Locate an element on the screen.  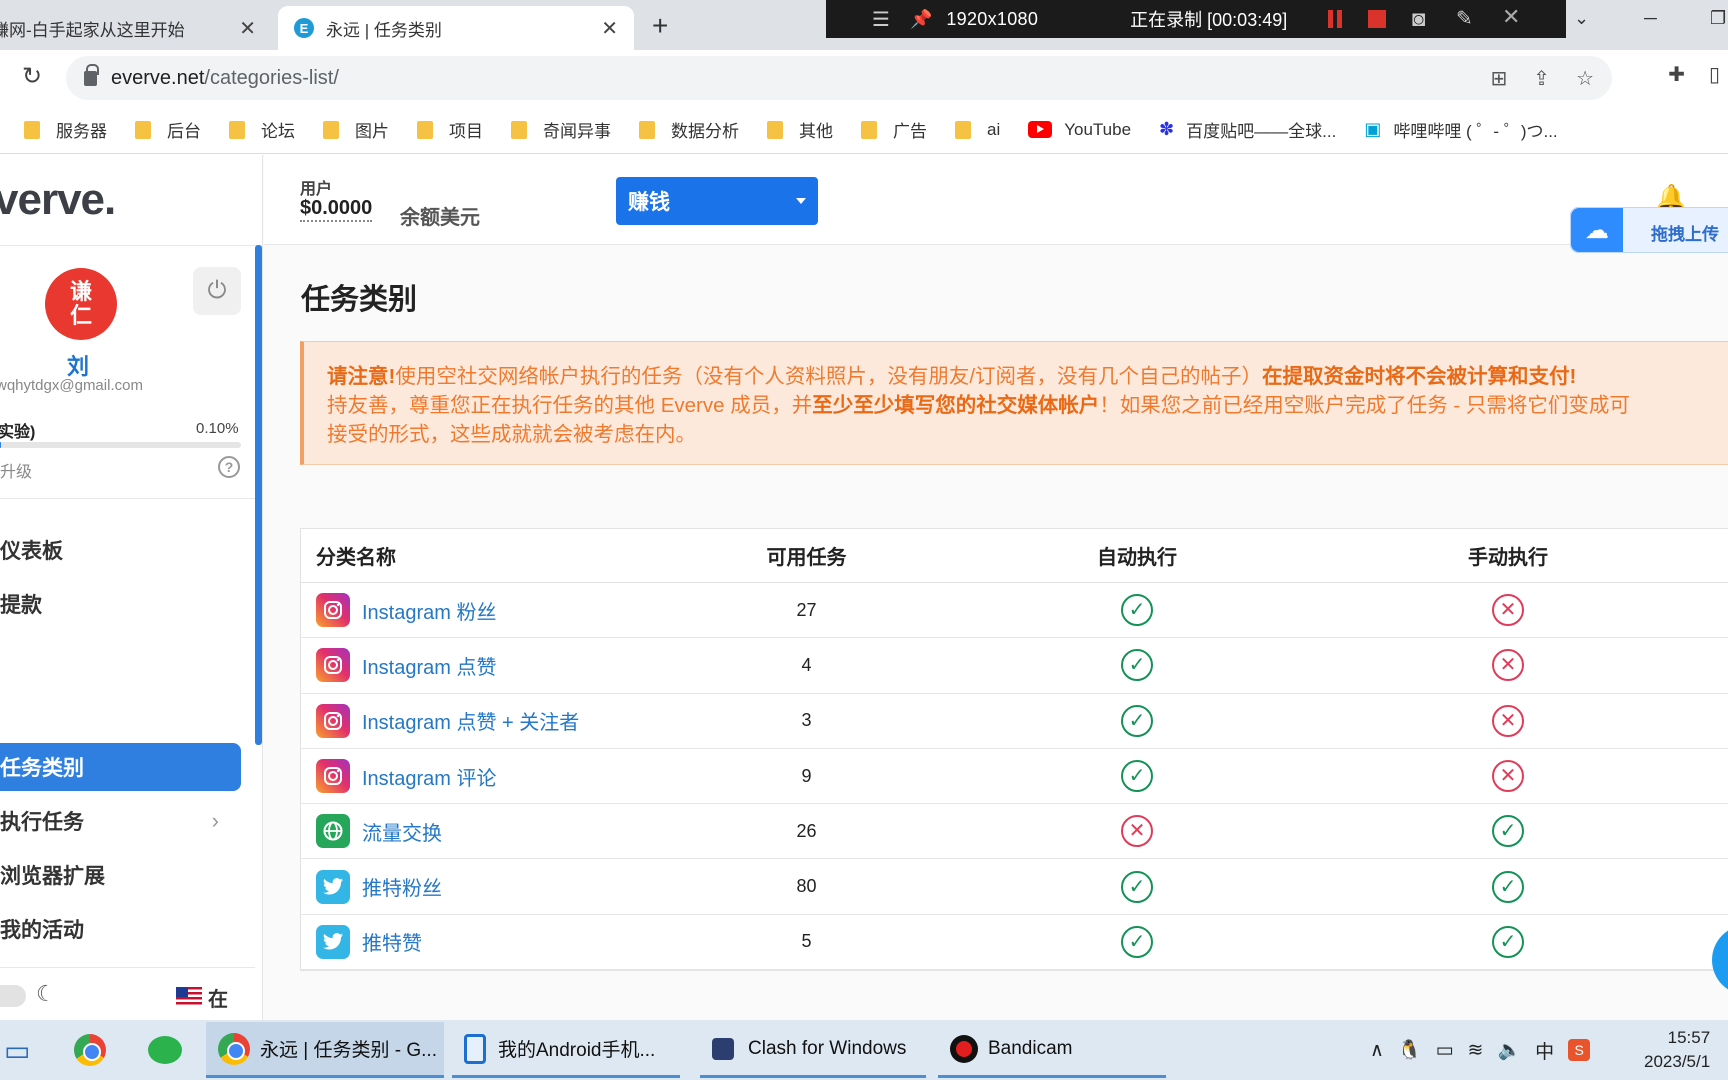
url-input: everve.net/categories-list/ ⊞ ⇪ ☆ is located at coordinates (839, 78).